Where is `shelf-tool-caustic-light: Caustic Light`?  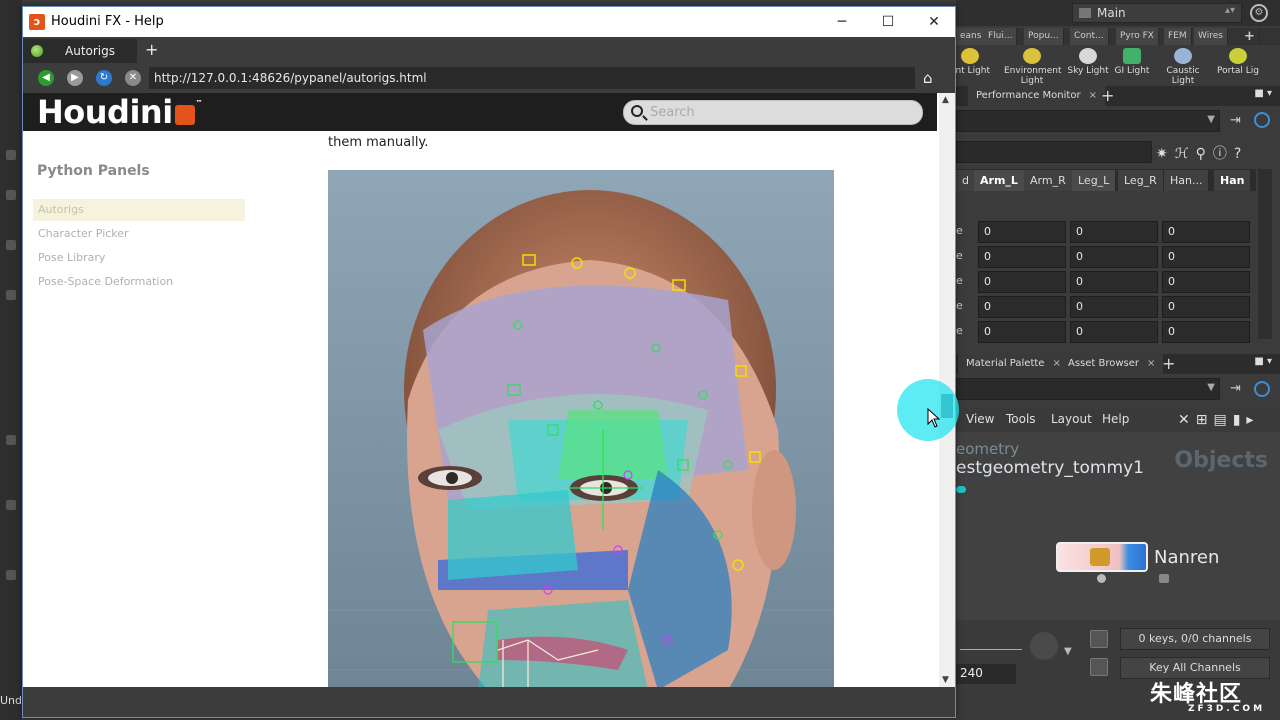 shelf-tool-caustic-light: Caustic Light is located at coordinates (1183, 67).